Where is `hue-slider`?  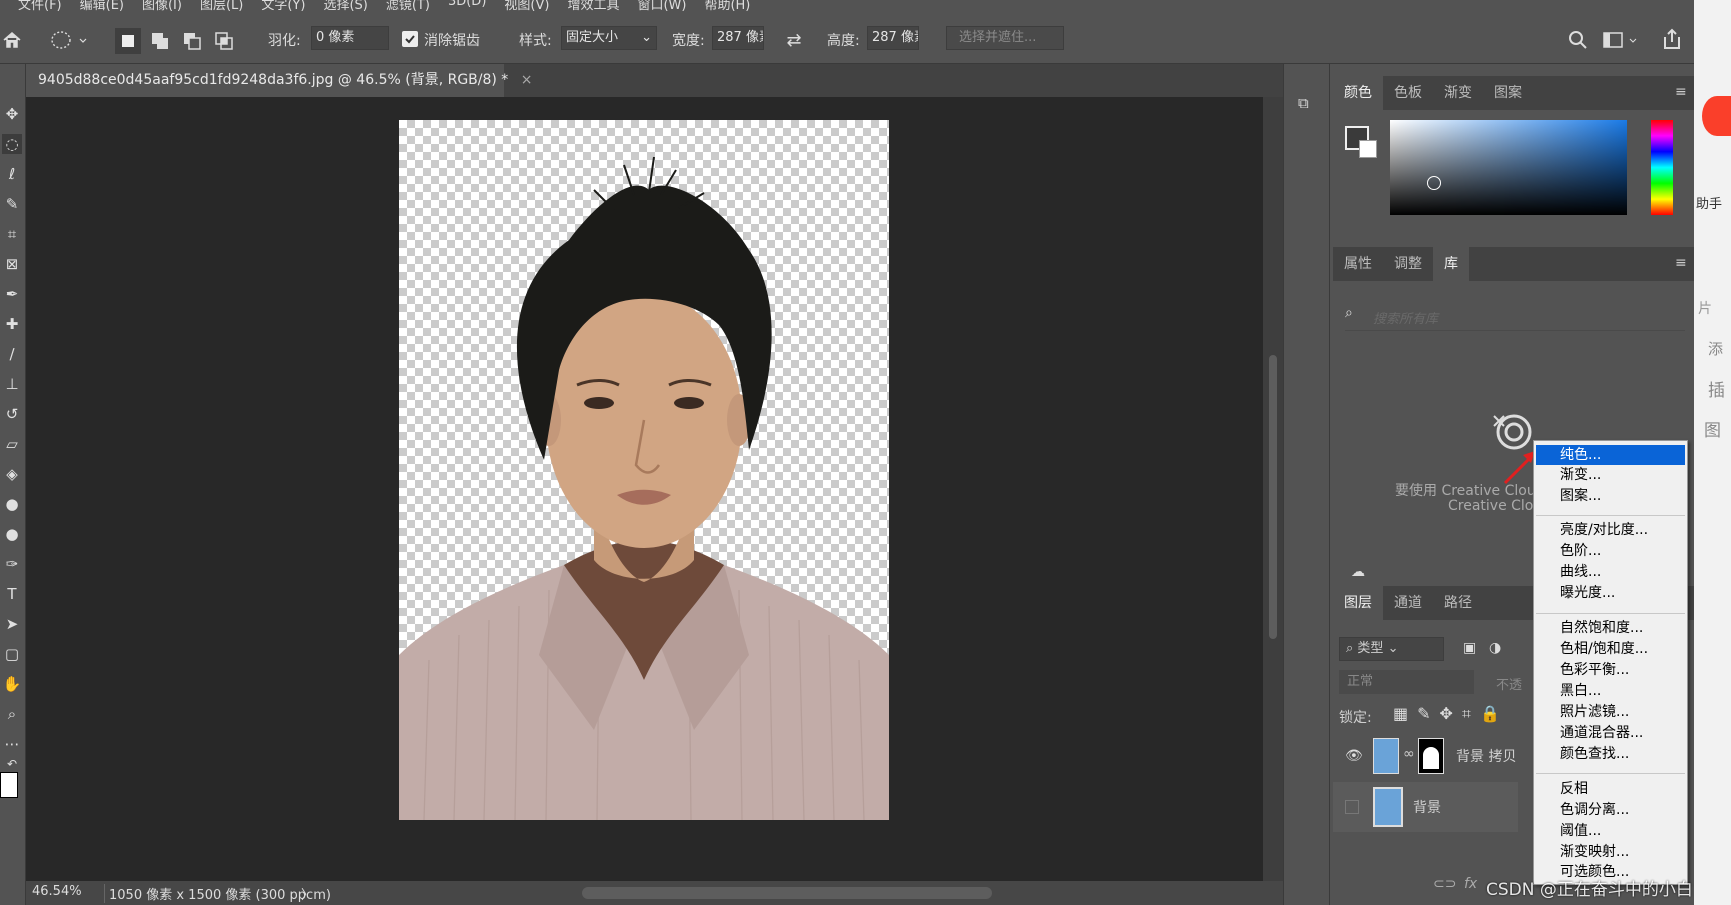 hue-slider is located at coordinates (1662, 167).